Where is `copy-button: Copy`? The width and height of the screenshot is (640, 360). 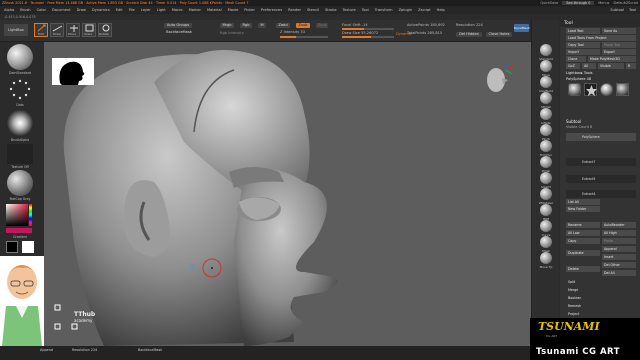 copy-button: Copy is located at coordinates (583, 241).